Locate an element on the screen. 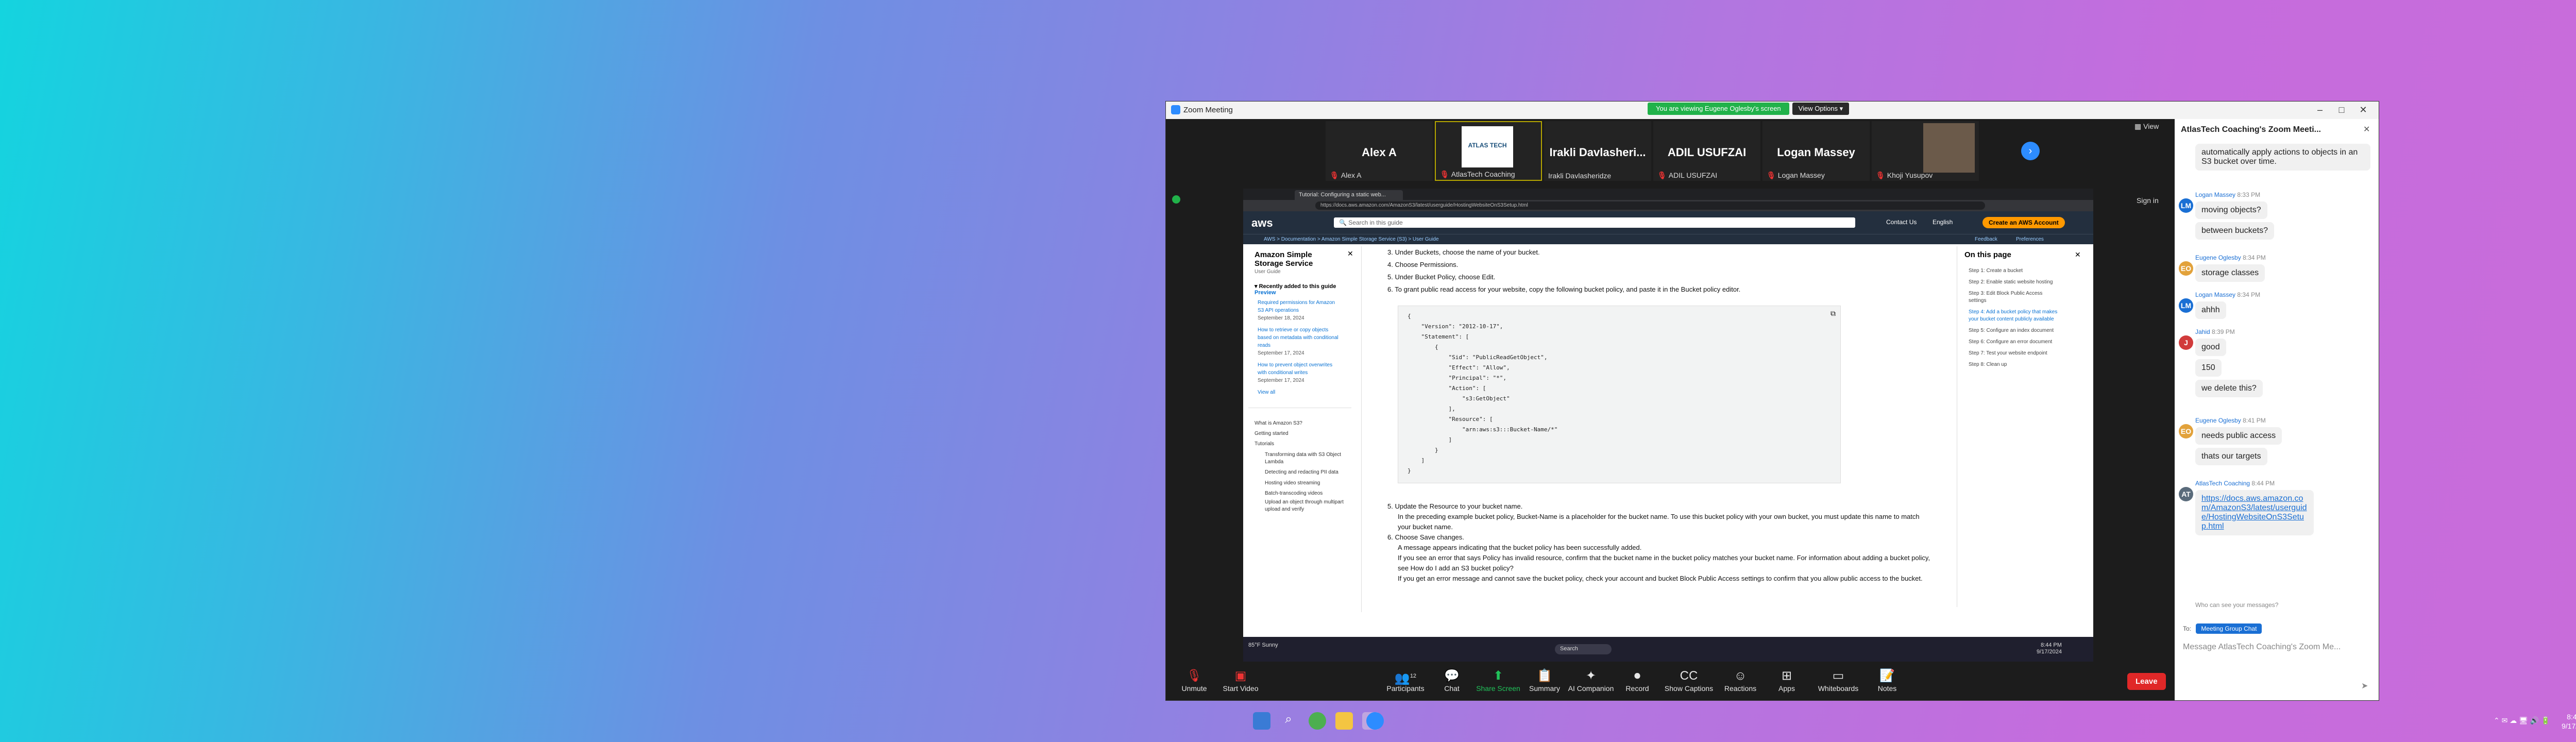  chat-text: good is located at coordinates (2210, 347).